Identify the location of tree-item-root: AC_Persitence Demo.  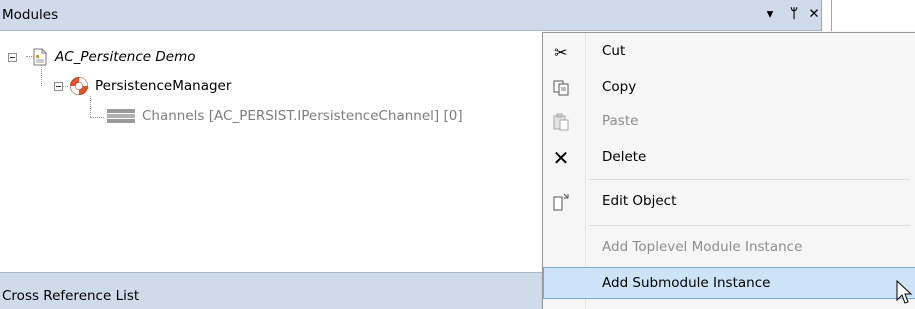
(101, 57).